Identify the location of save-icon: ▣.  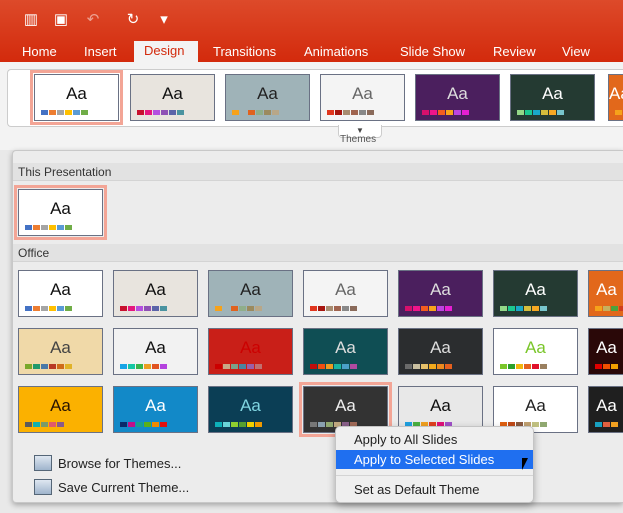
(61, 20).